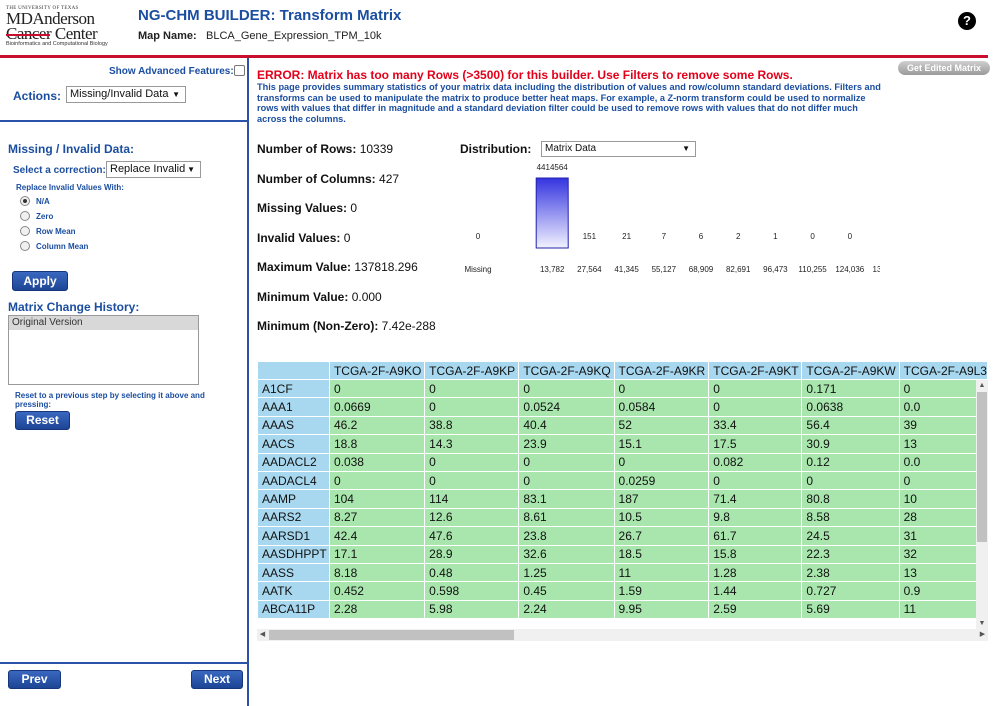 This screenshot has height=706, width=1000. What do you see at coordinates (191, 169) in the screenshot?
I see `chevron-down-icon: ▼` at bounding box center [191, 169].